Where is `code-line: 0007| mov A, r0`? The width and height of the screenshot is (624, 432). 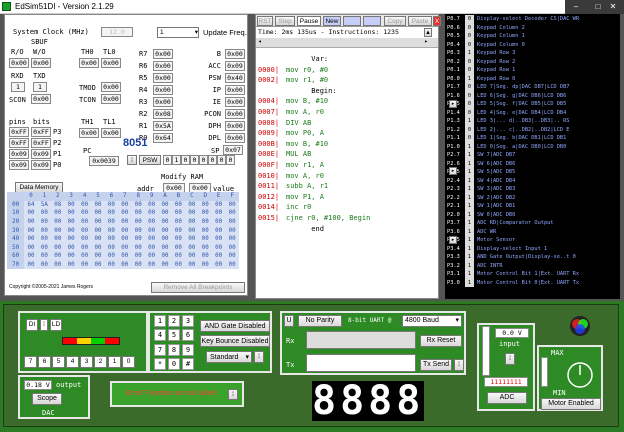 code-line: 0007| mov A, r0 is located at coordinates (348, 112).